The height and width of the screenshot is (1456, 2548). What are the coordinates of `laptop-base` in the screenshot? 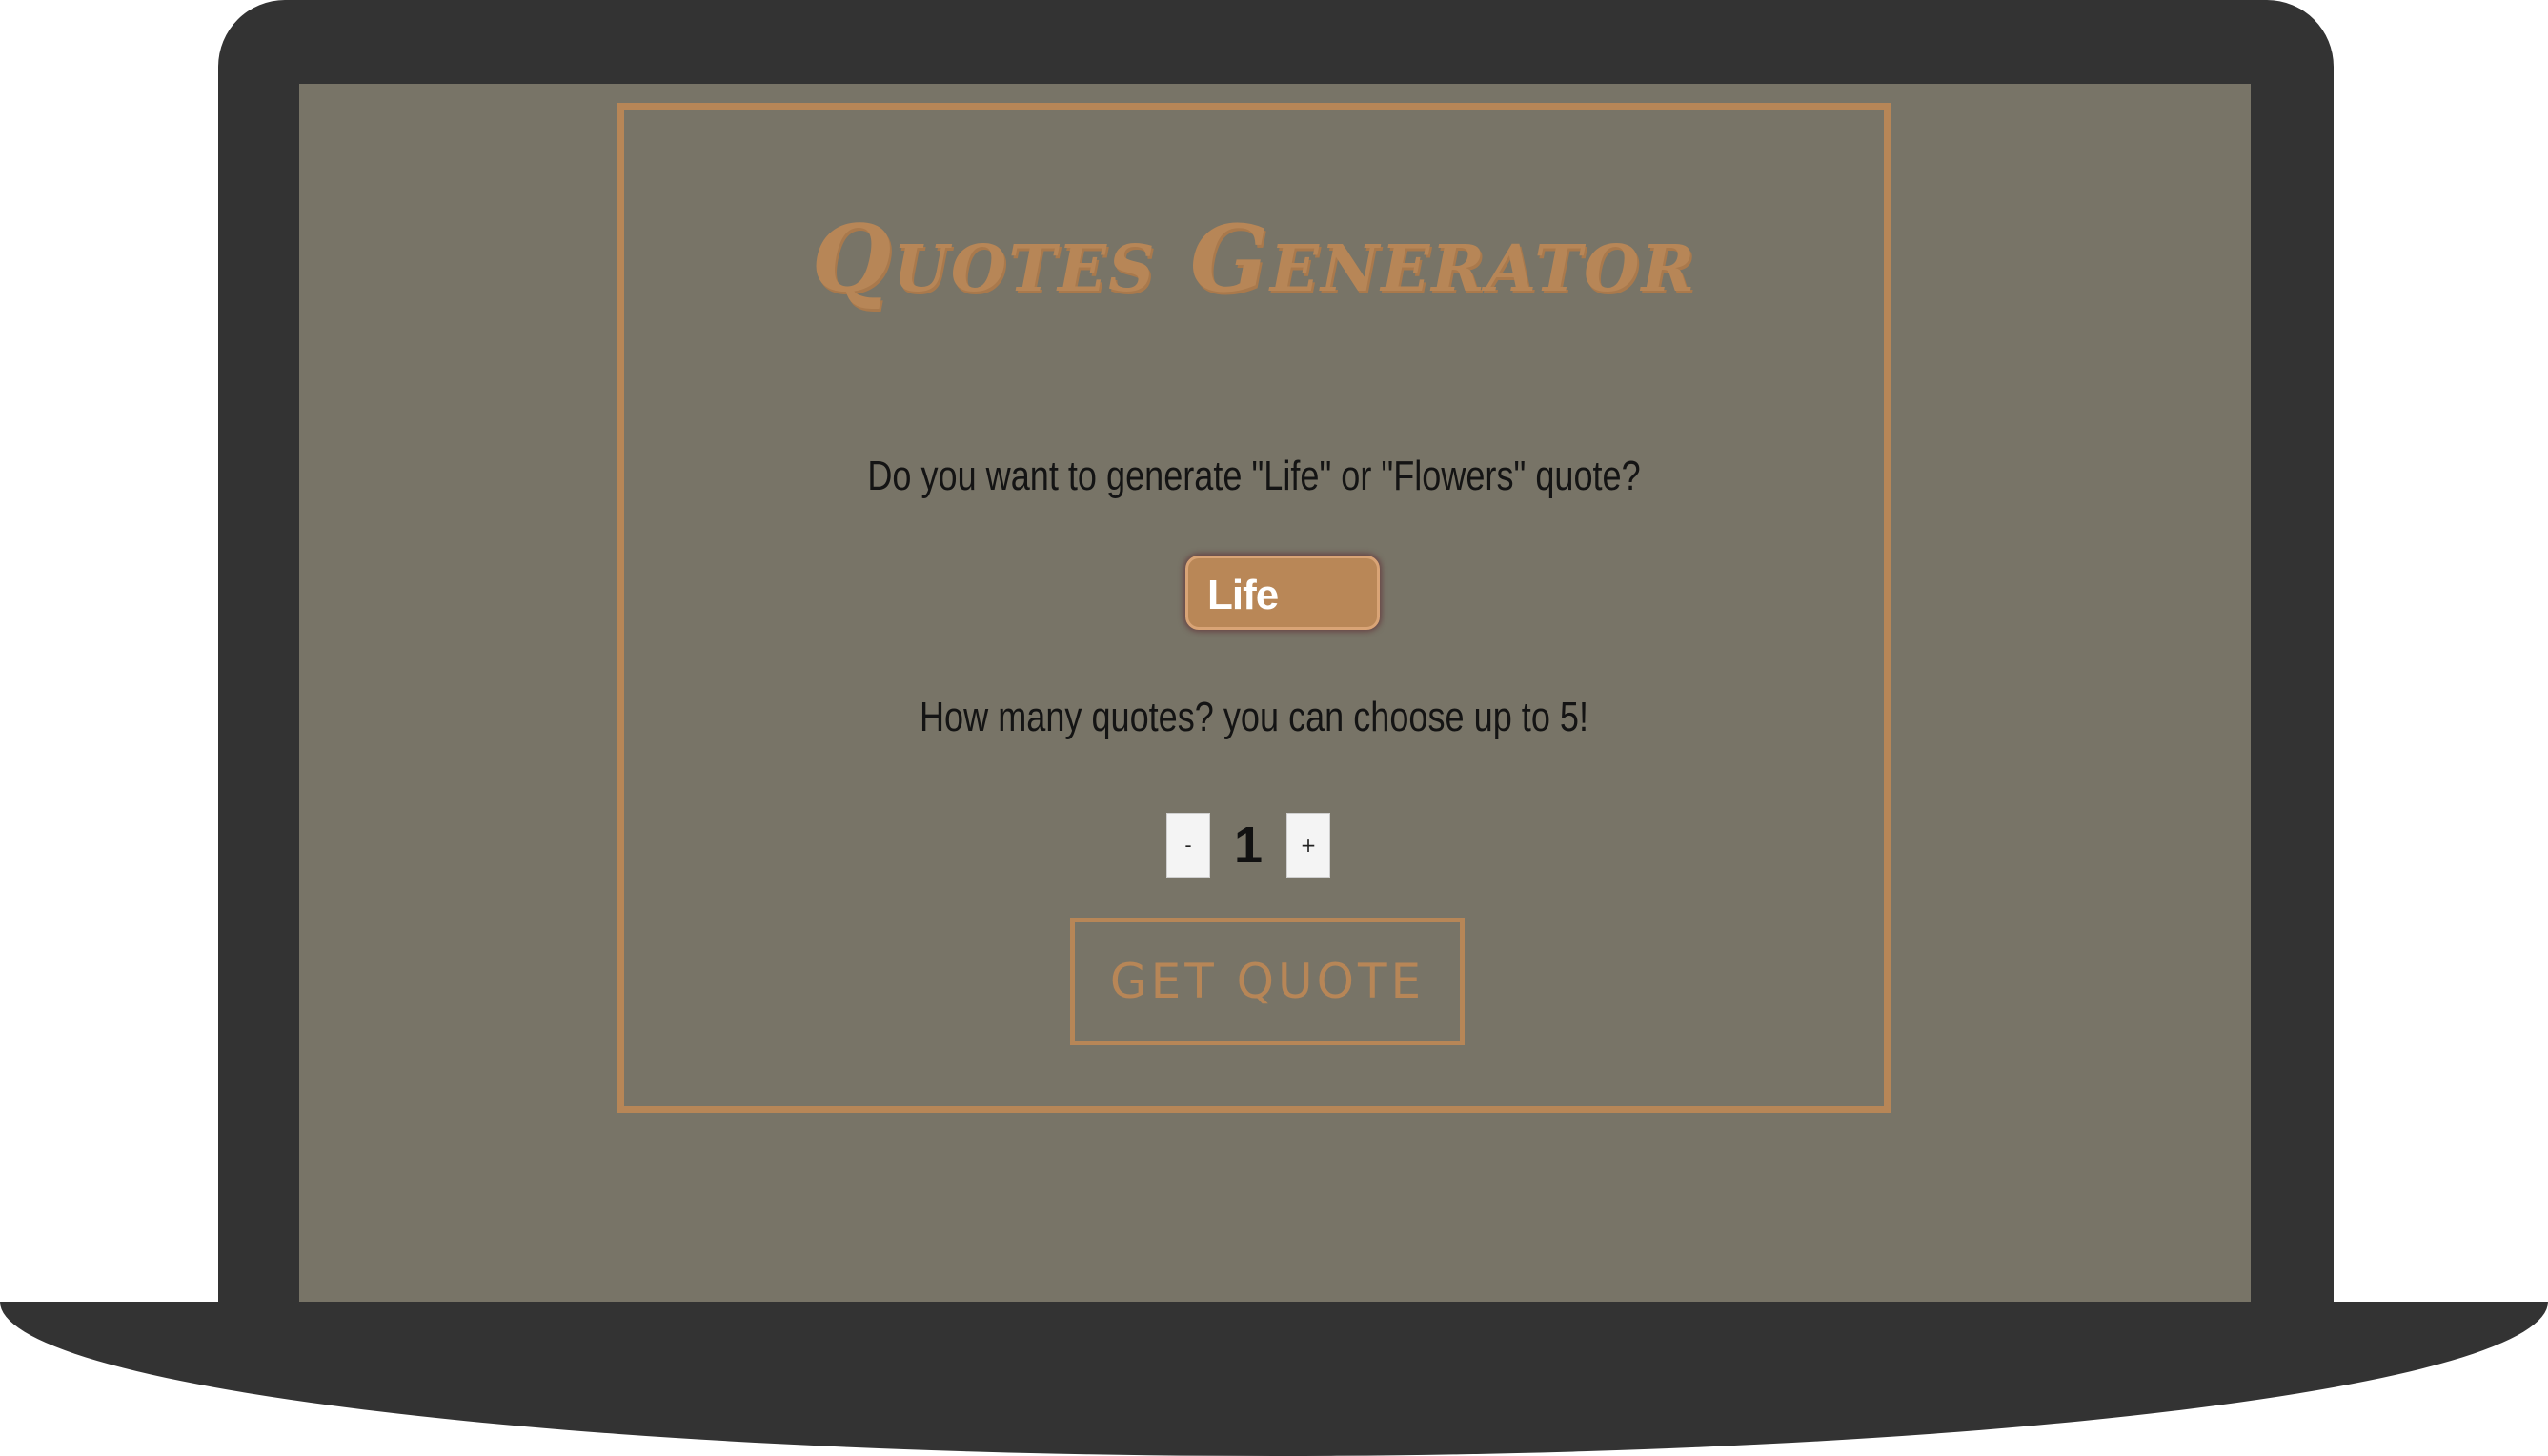 It's located at (1274, 1379).